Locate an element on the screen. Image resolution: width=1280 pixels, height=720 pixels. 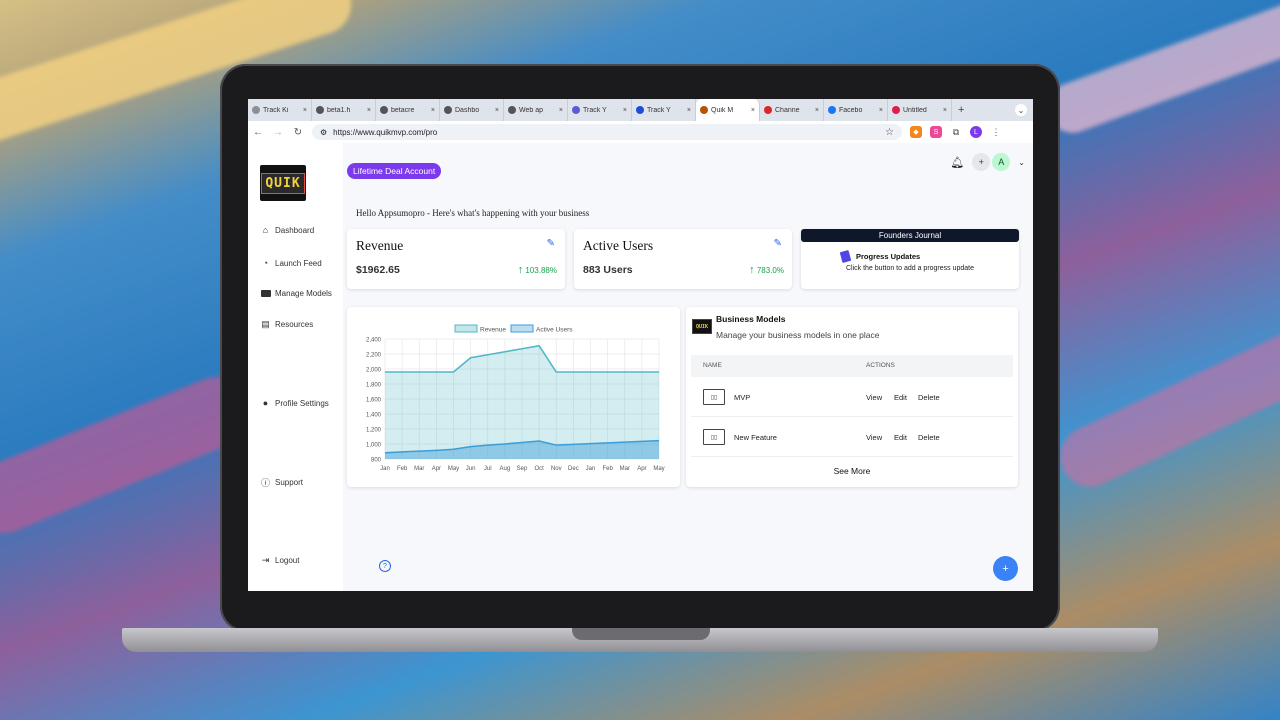
business-models-table-header: NAME ACTIONS is located at coordinates (852, 366).